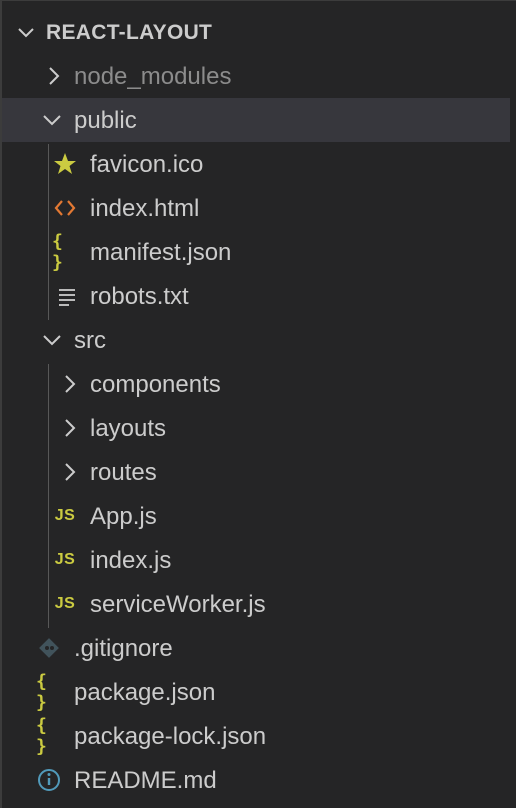 The height and width of the screenshot is (808, 516). I want to click on star-icon, so click(65, 163).